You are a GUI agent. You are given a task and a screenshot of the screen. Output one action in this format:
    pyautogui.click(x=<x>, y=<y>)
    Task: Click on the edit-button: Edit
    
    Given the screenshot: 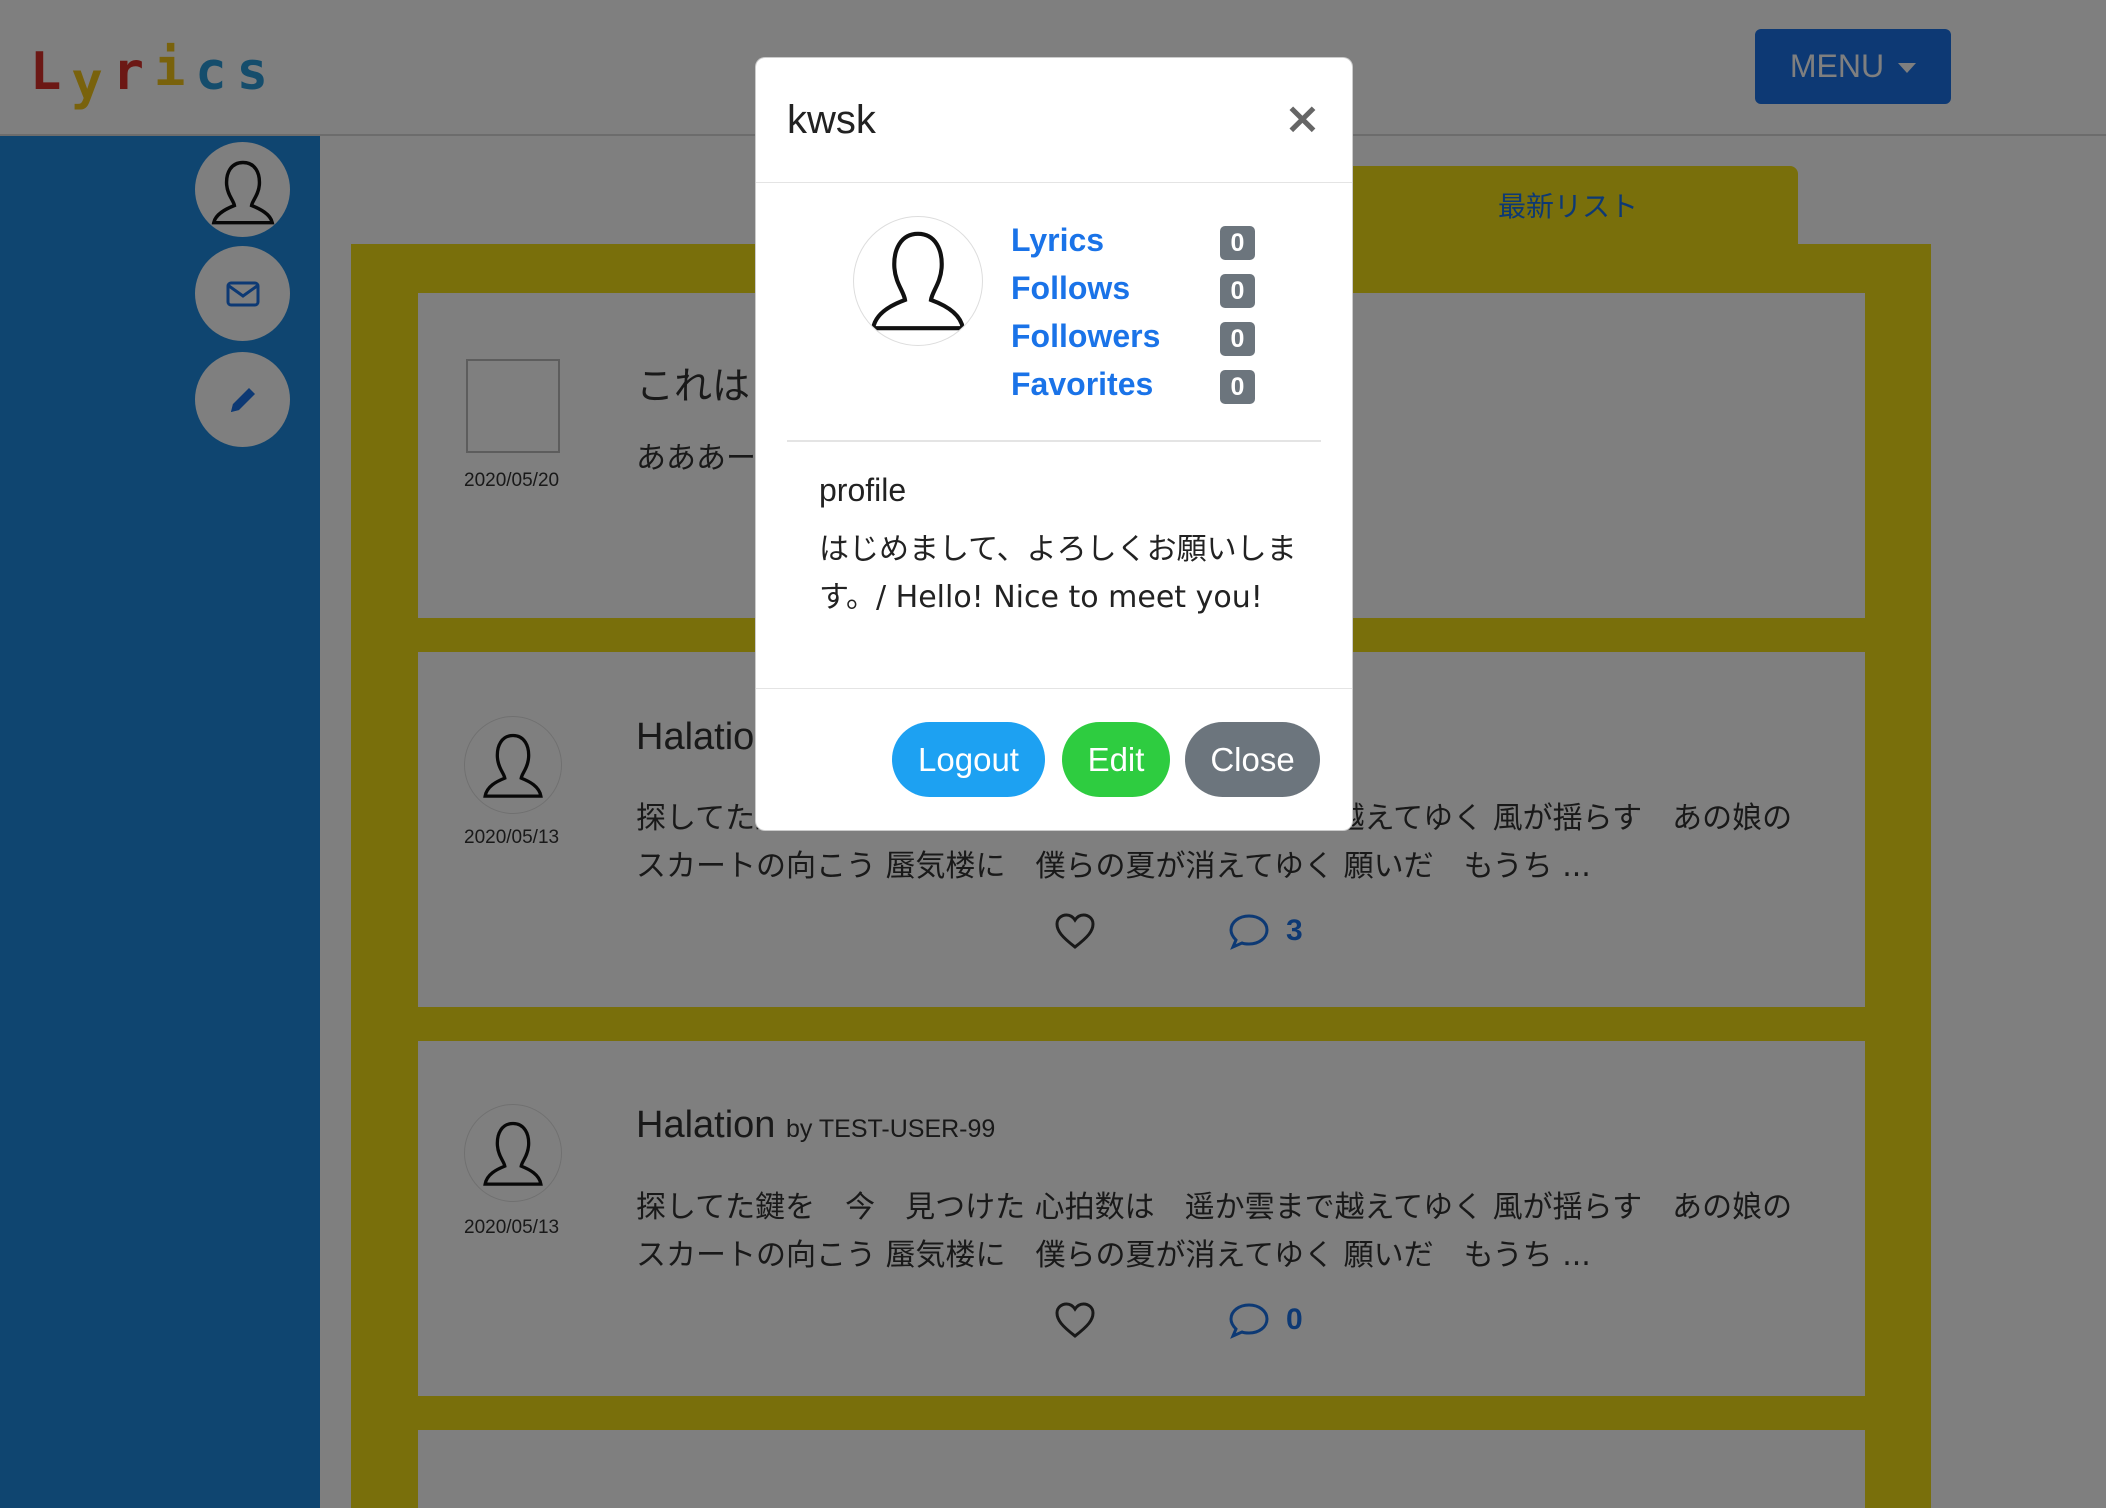 What is the action you would take?
    pyautogui.click(x=1116, y=759)
    